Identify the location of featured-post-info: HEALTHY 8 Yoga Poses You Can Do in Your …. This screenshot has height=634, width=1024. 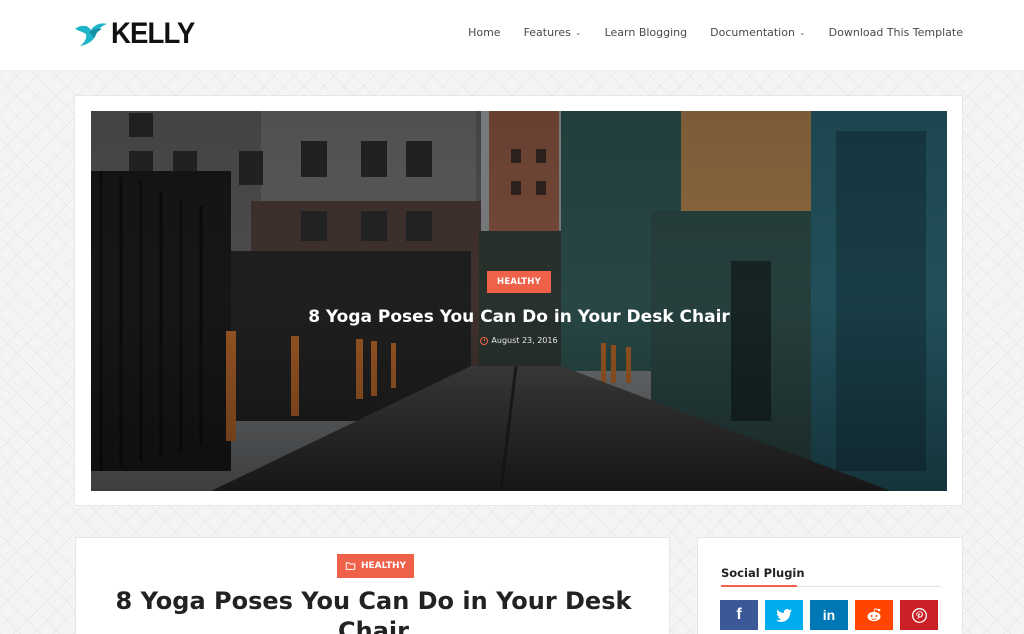
(519, 308).